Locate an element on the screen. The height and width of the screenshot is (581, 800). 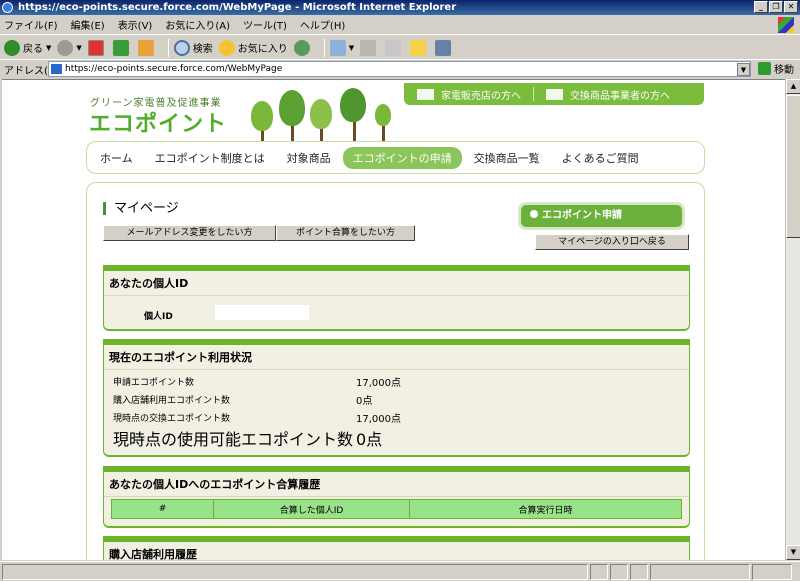
menu-view: 表示(V) is located at coordinates (135, 24).